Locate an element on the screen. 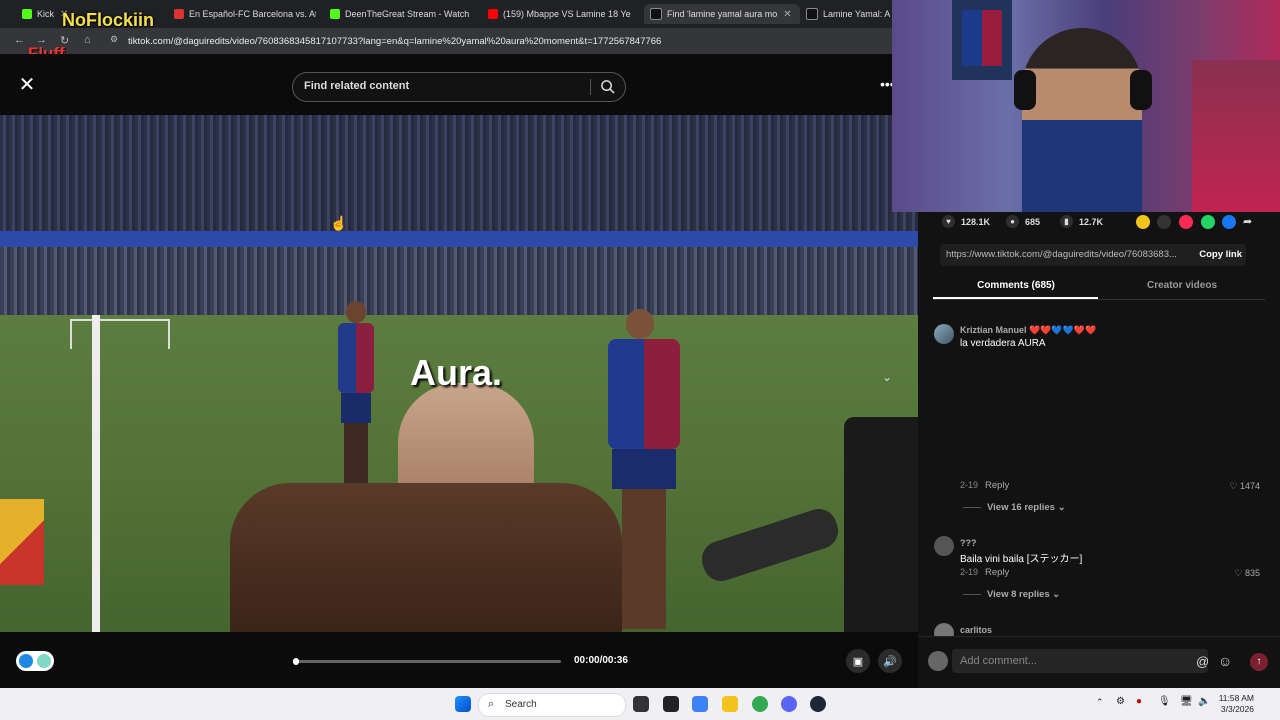  copilot-icon is located at coordinates (700, 704).